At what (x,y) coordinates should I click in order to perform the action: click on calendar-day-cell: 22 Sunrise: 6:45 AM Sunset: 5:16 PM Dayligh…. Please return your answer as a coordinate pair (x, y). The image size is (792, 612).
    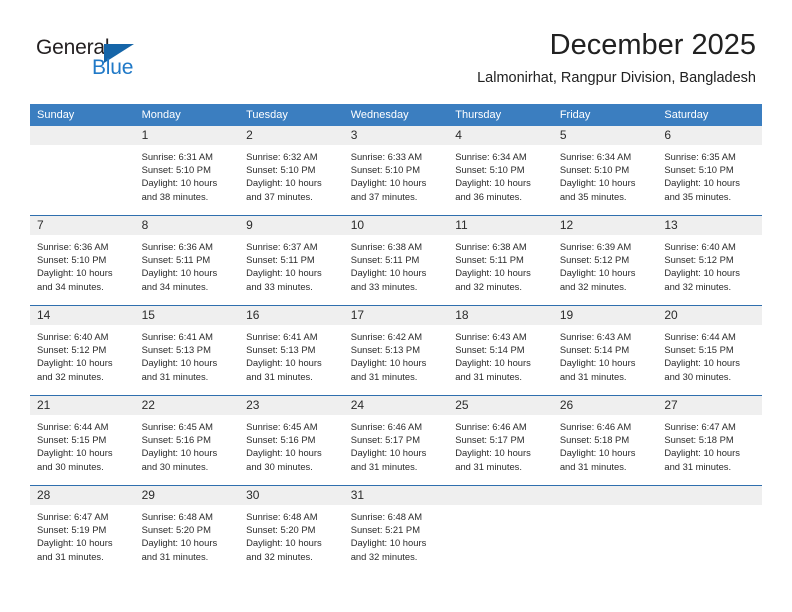
    Looking at the image, I should click on (187, 440).